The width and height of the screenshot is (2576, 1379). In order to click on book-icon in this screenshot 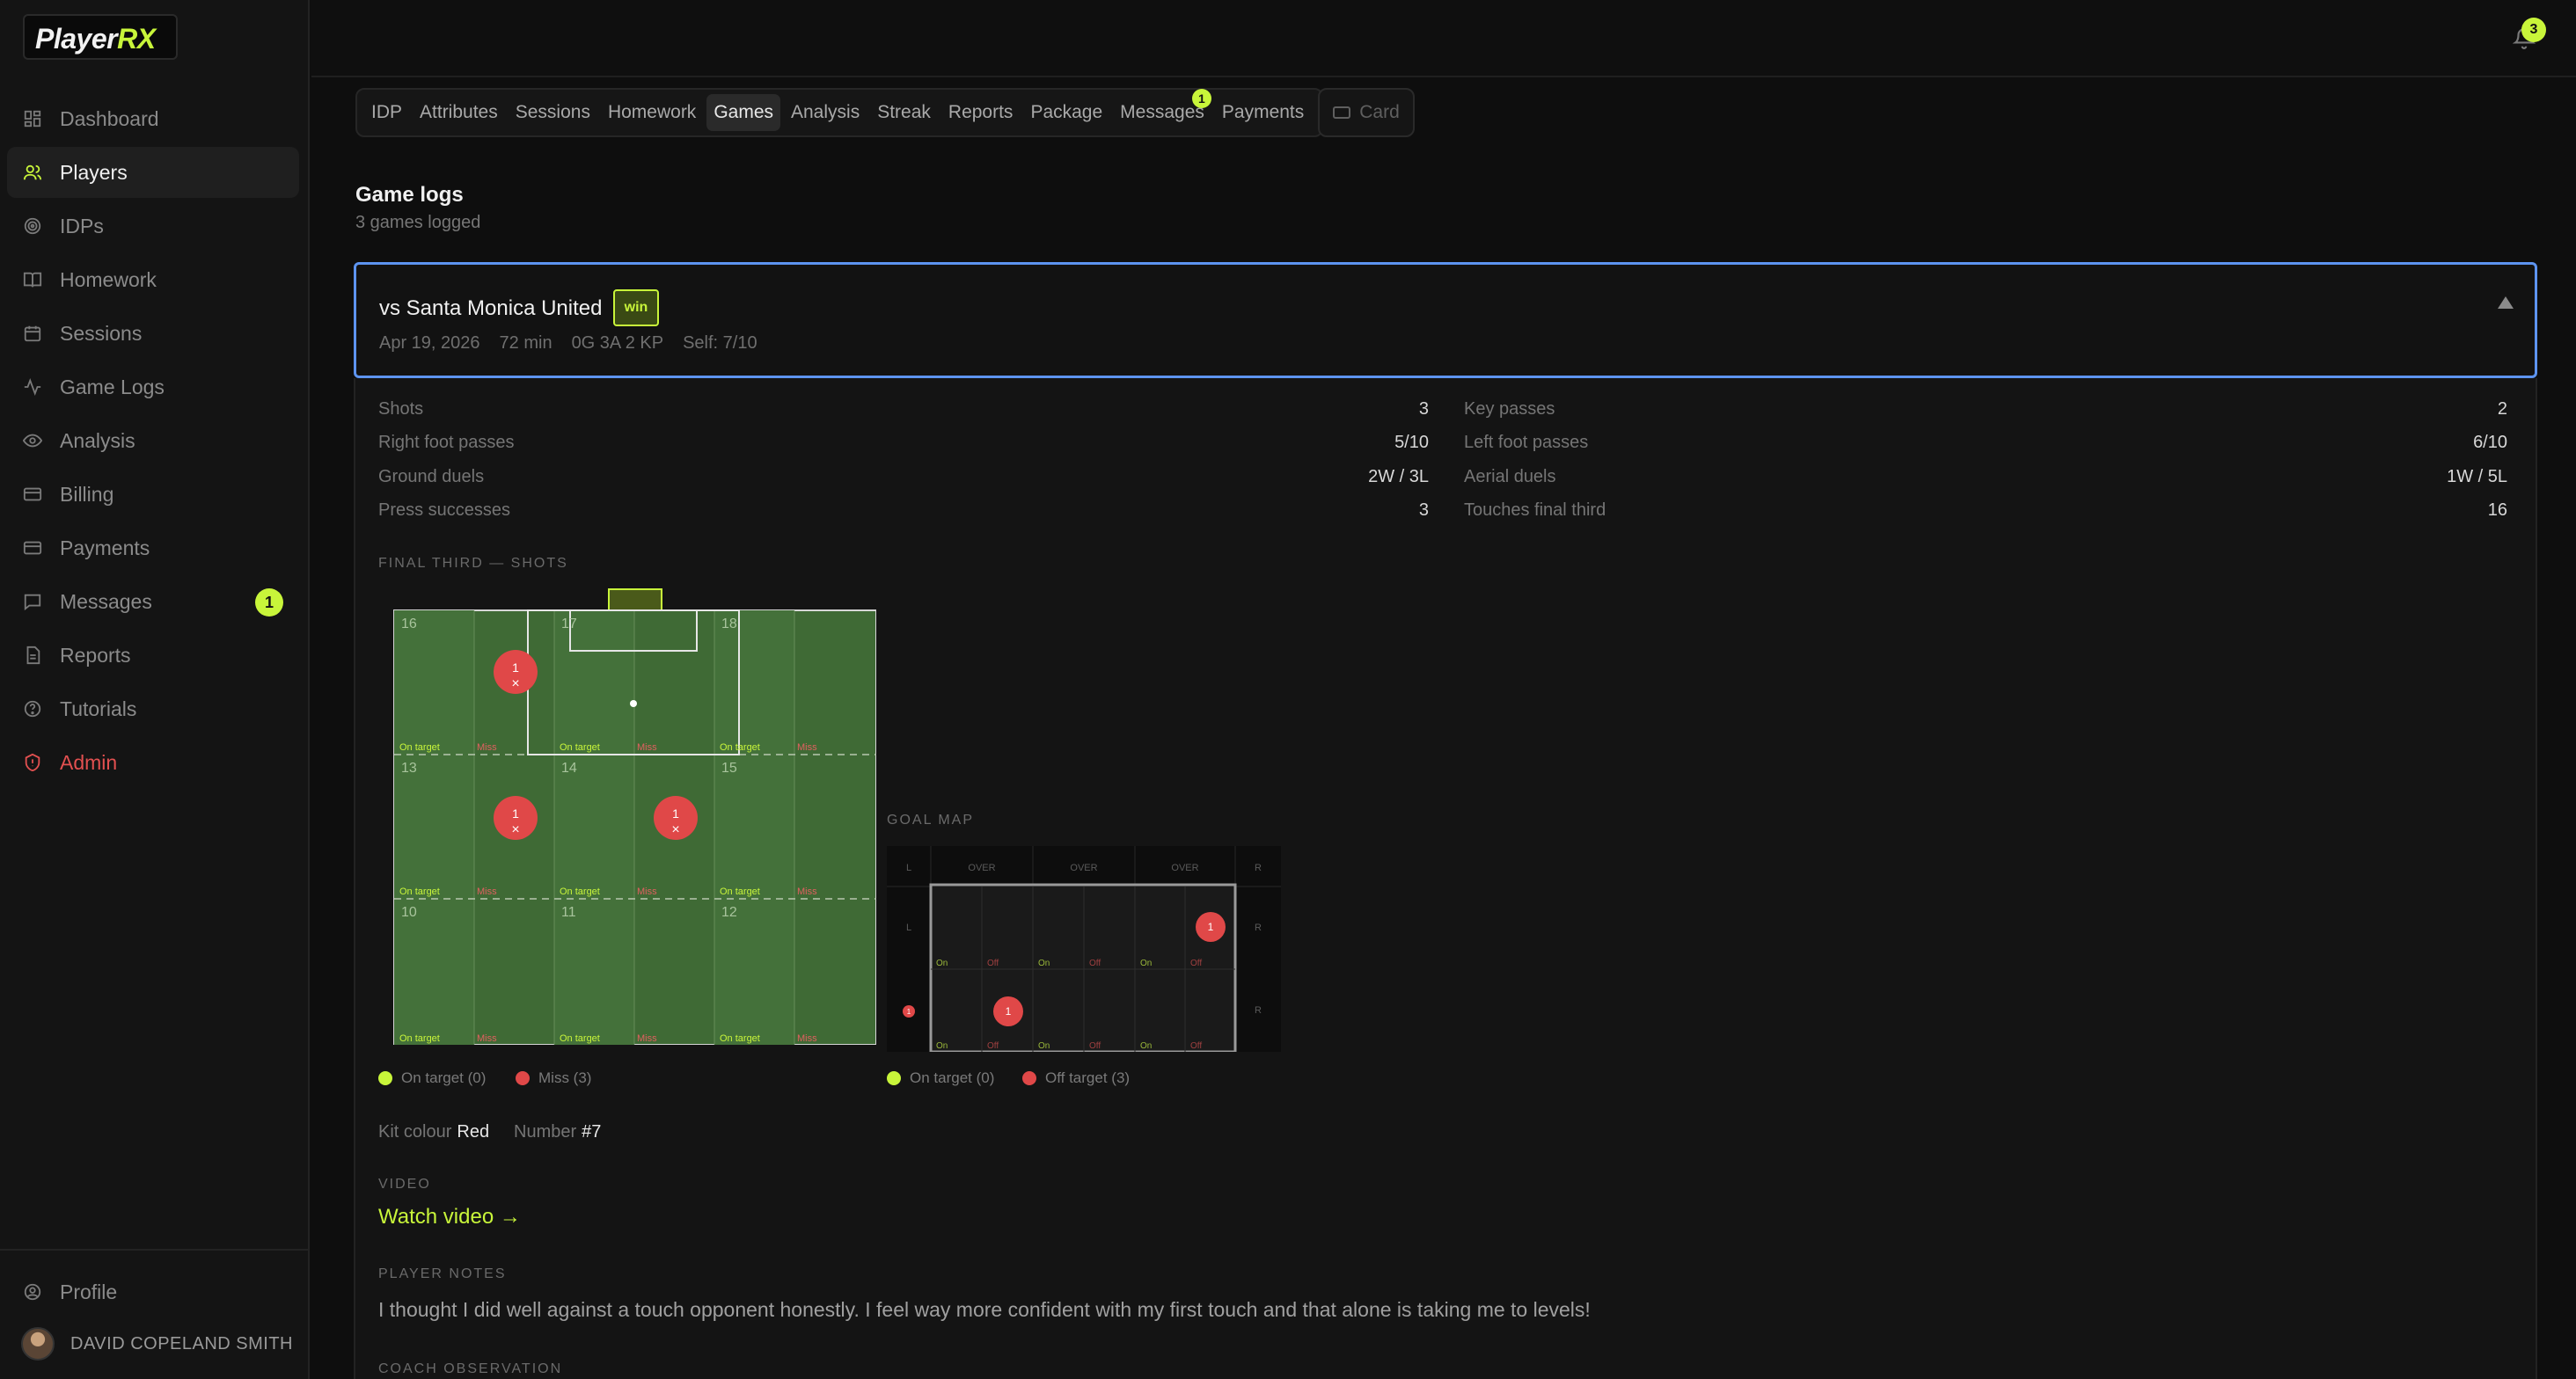, I will do `click(32, 279)`.